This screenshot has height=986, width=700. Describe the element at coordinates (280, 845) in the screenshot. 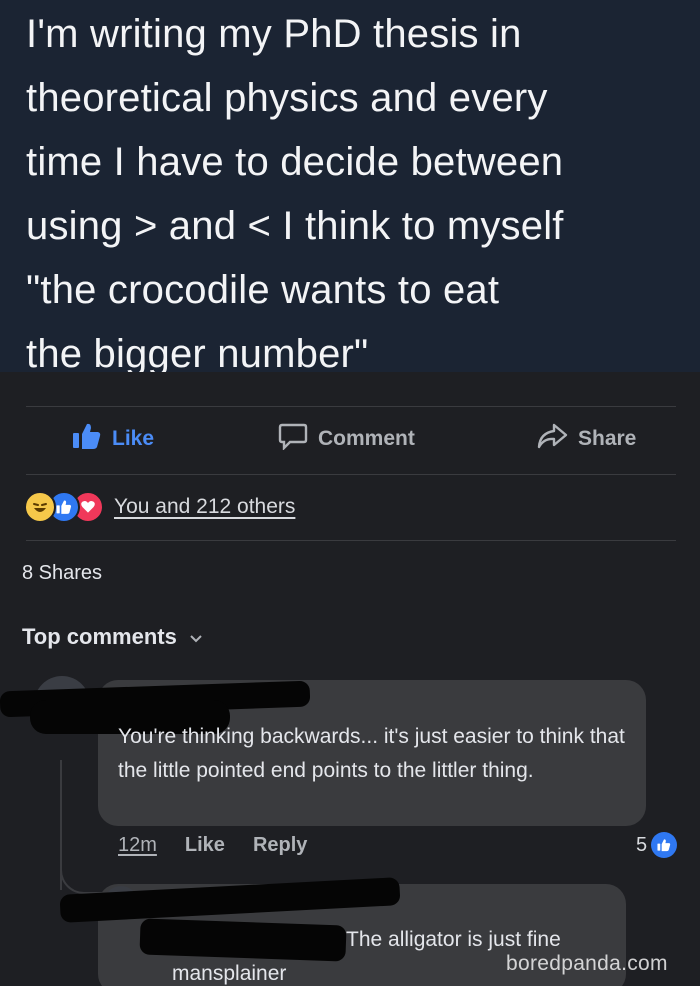

I see `comment-reply-button: Reply` at that location.